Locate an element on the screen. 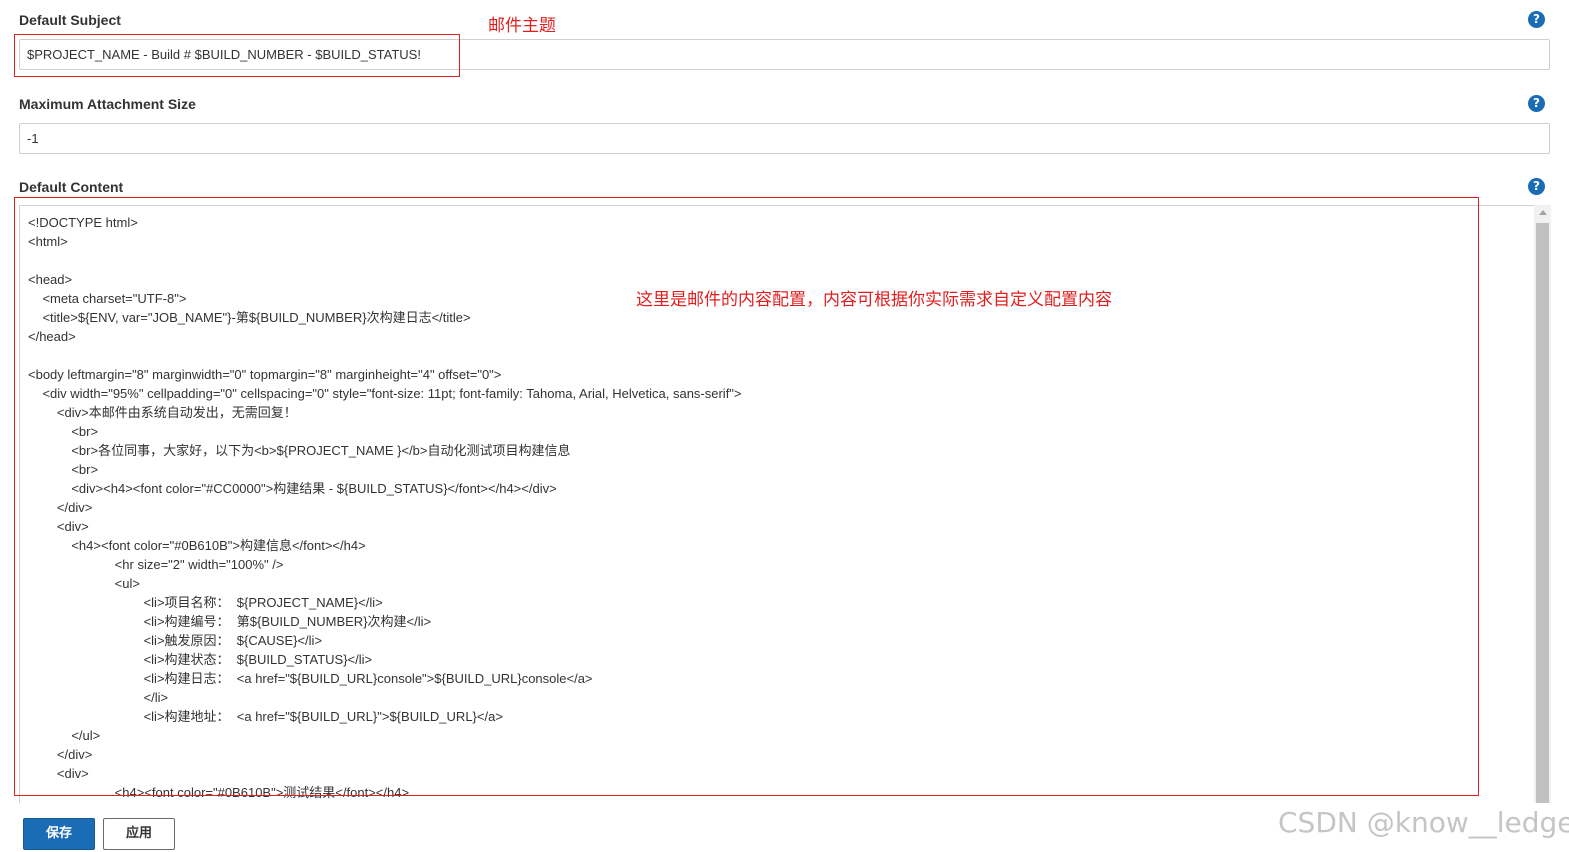 This screenshot has width=1569, height=852. attachment-help-icon: ? is located at coordinates (1536, 103).